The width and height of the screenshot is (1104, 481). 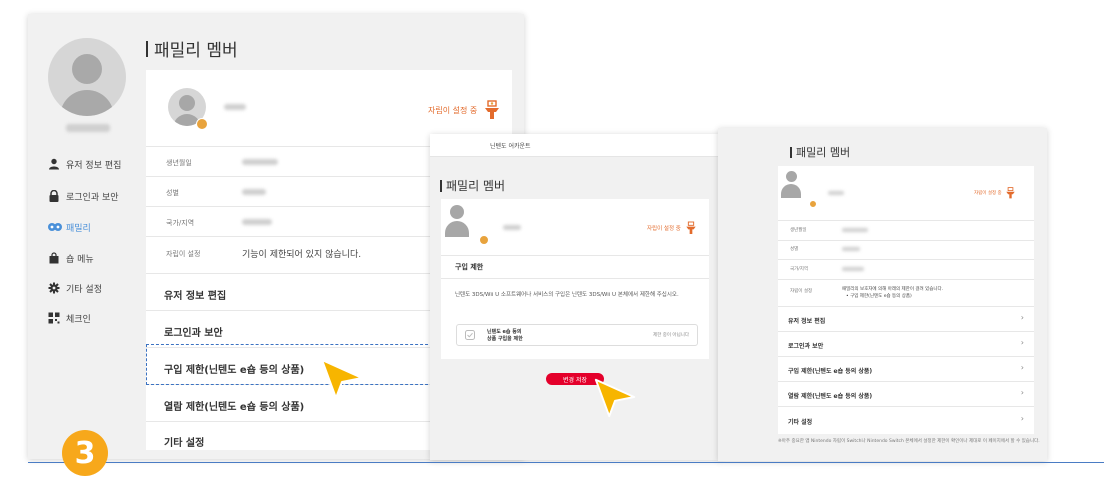 What do you see at coordinates (55, 227) in the screenshot?
I see `family-icon` at bounding box center [55, 227].